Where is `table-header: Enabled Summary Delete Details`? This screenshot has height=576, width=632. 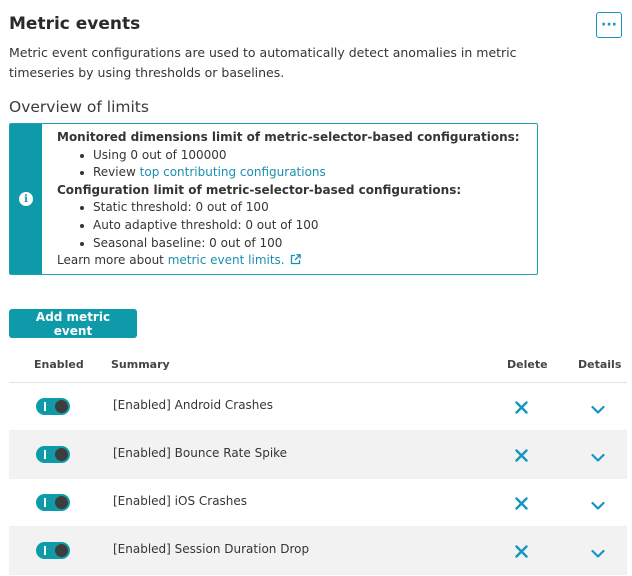
table-header: Enabled Summary Delete Details is located at coordinates (318, 366).